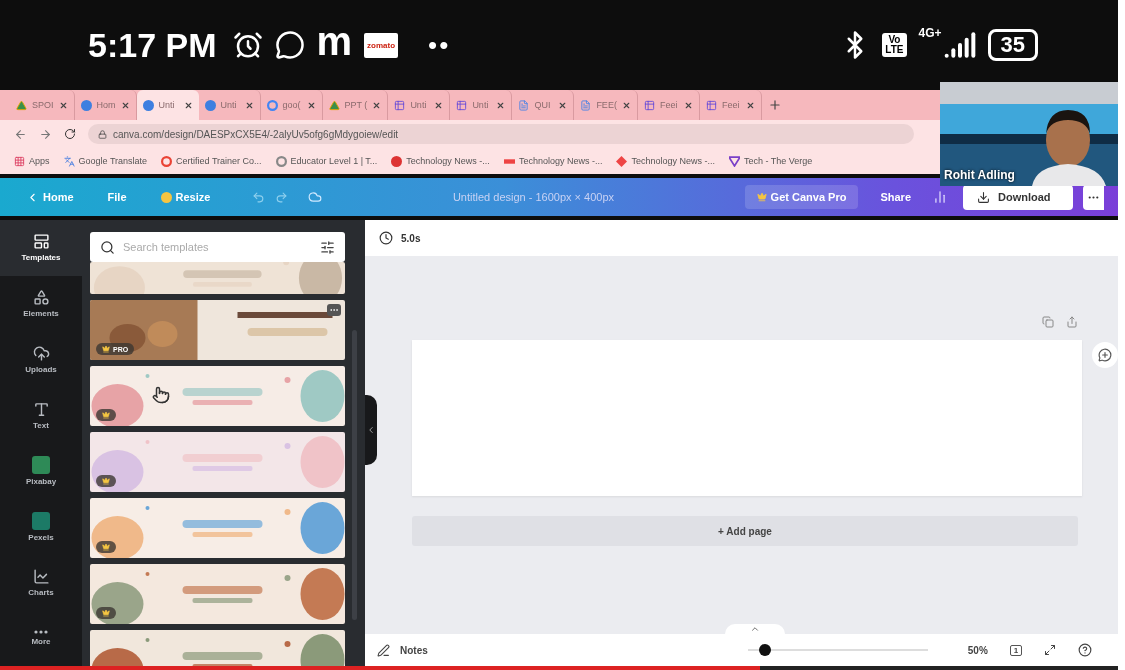 This screenshot has height=670, width=1125. Describe the element at coordinates (41, 526) in the screenshot. I see `side-nav-item: Pexels` at that location.